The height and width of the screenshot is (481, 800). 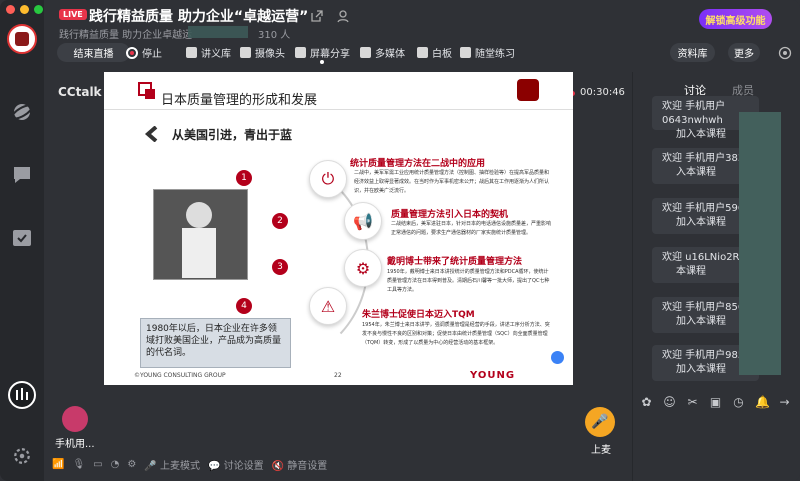 What do you see at coordinates (115, 464) in the screenshot?
I see `headphone-icon: ◔` at bounding box center [115, 464].